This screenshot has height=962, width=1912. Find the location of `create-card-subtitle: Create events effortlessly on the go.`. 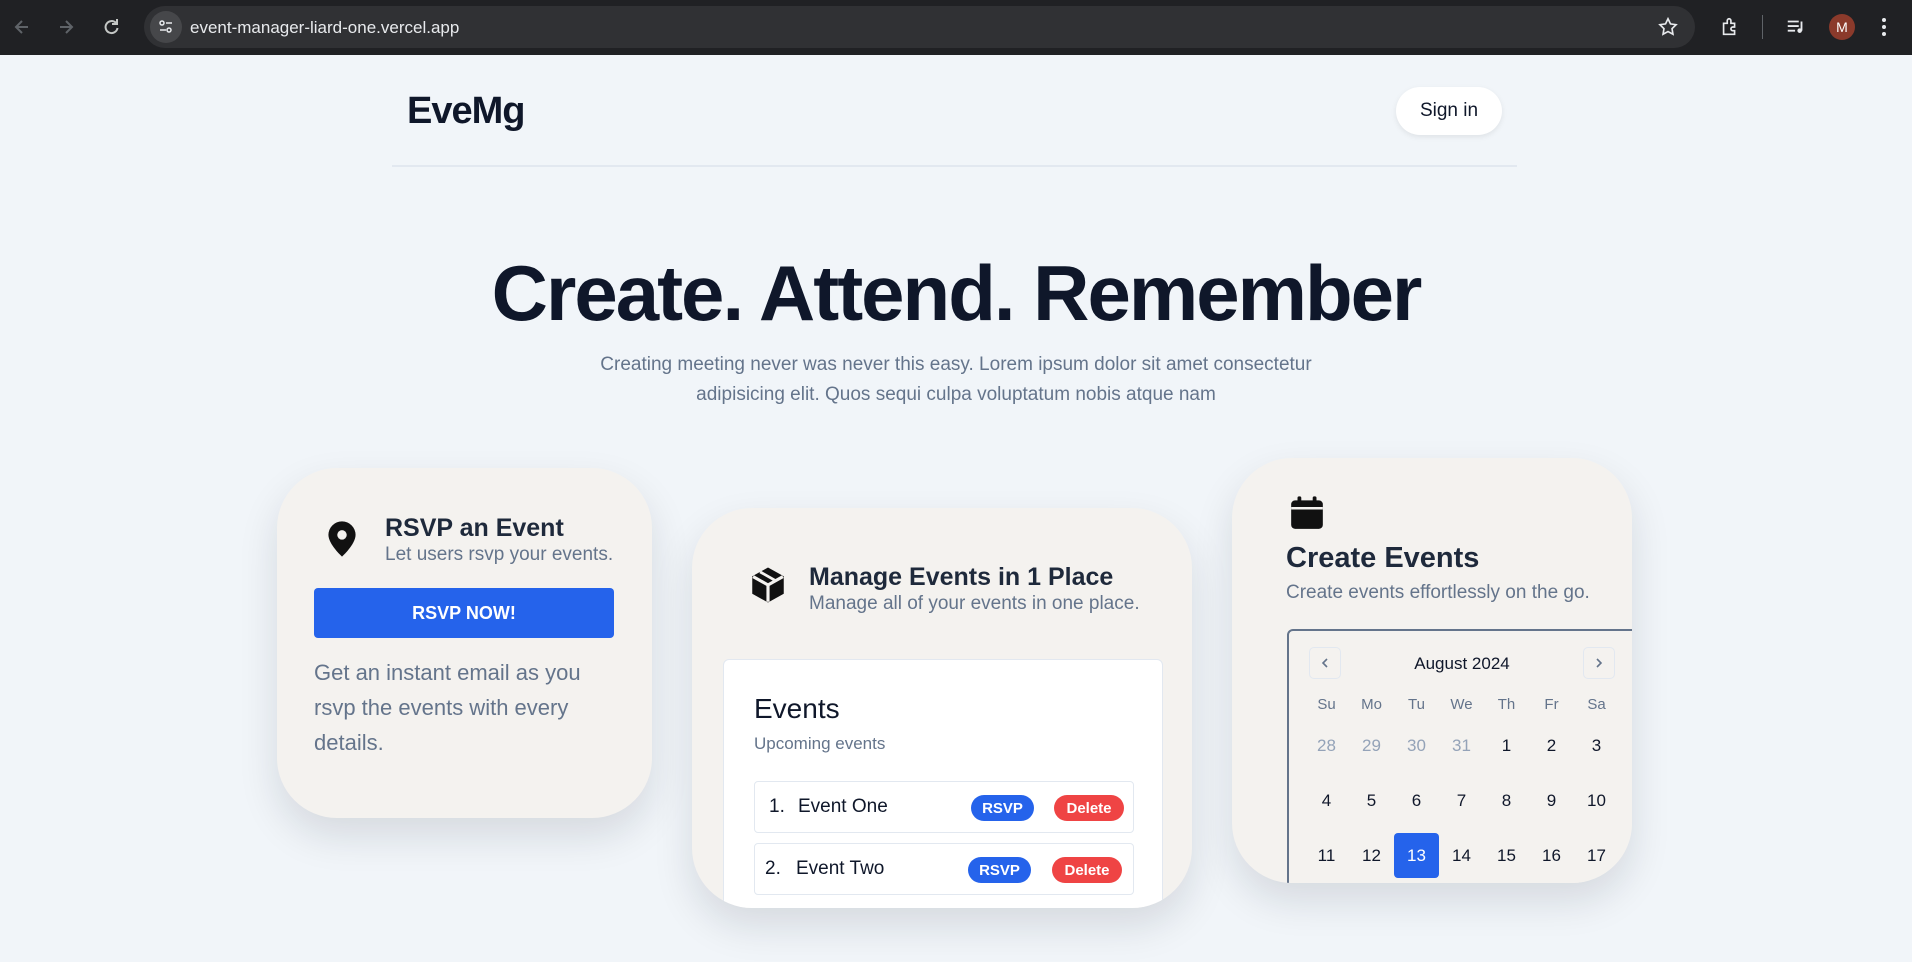

create-card-subtitle: Create events effortlessly on the go. is located at coordinates (1438, 592).